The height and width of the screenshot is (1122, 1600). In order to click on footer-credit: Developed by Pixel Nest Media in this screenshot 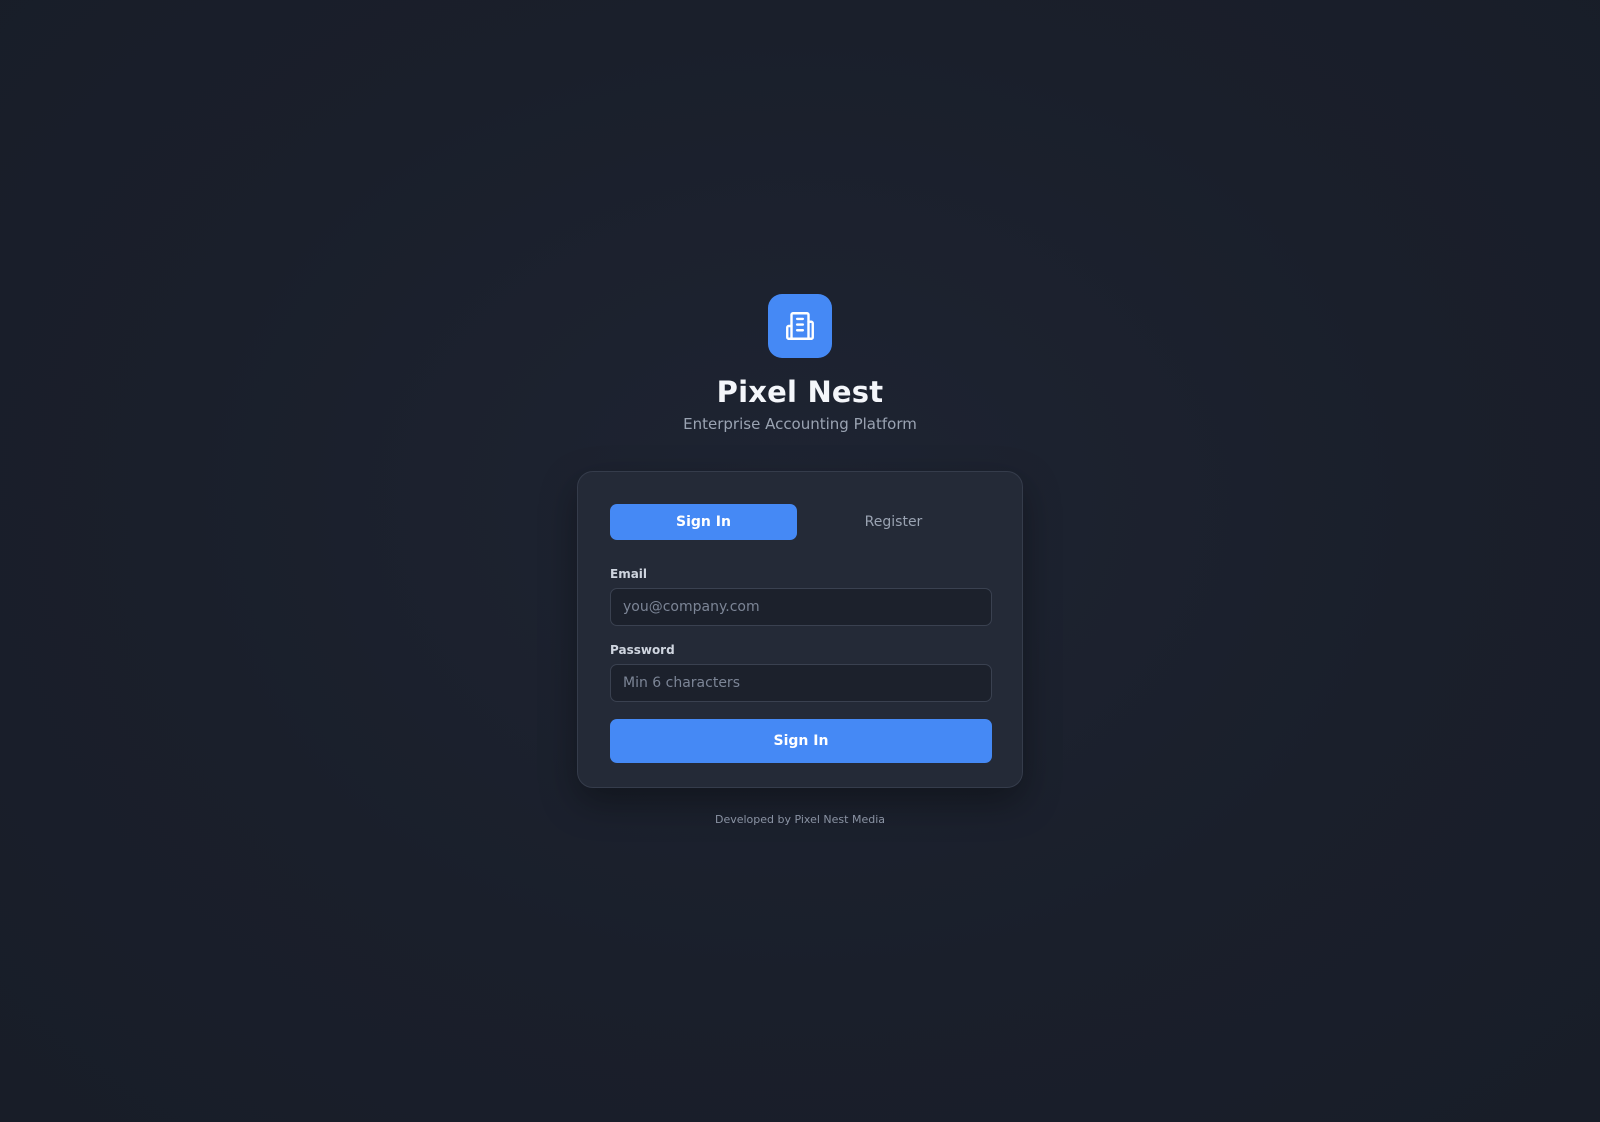, I will do `click(800, 819)`.